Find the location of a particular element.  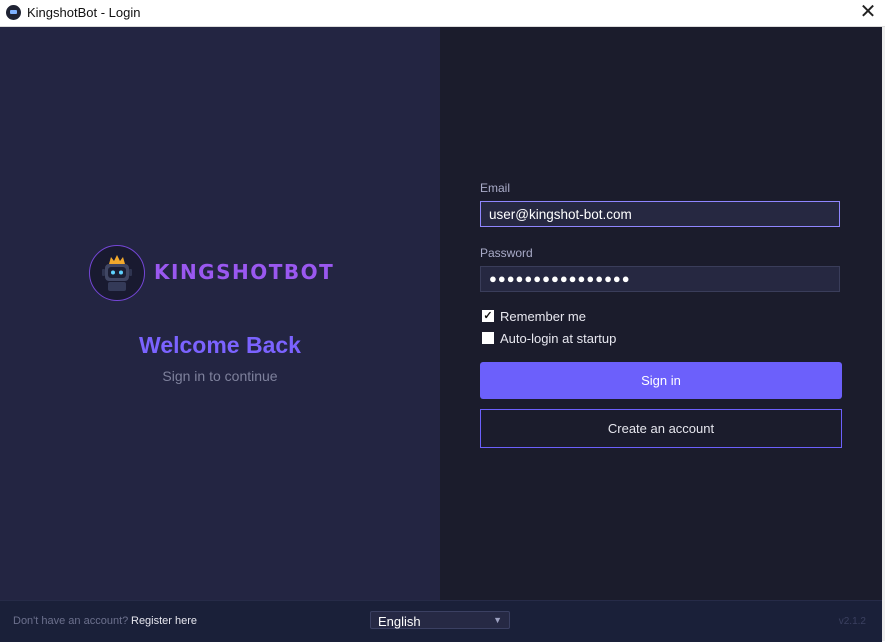

logo: KINGSHOTBOT is located at coordinates (219, 273).